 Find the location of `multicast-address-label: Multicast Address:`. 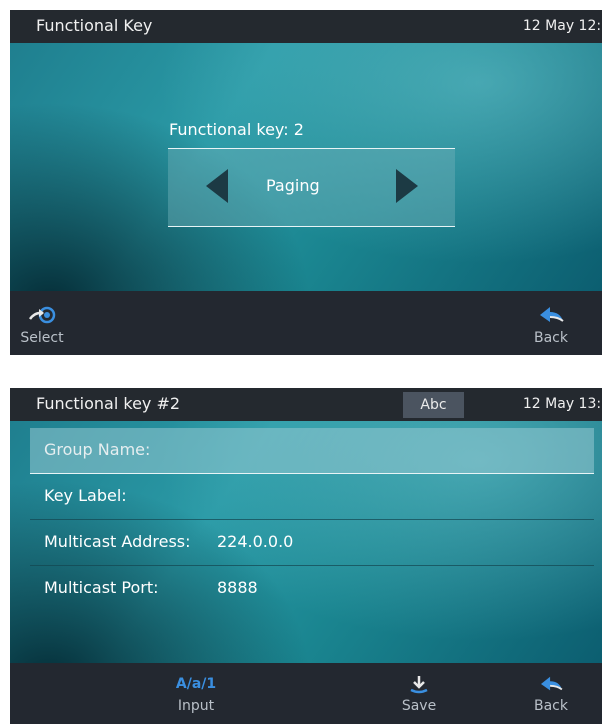

multicast-address-label: Multicast Address: is located at coordinates (117, 541).